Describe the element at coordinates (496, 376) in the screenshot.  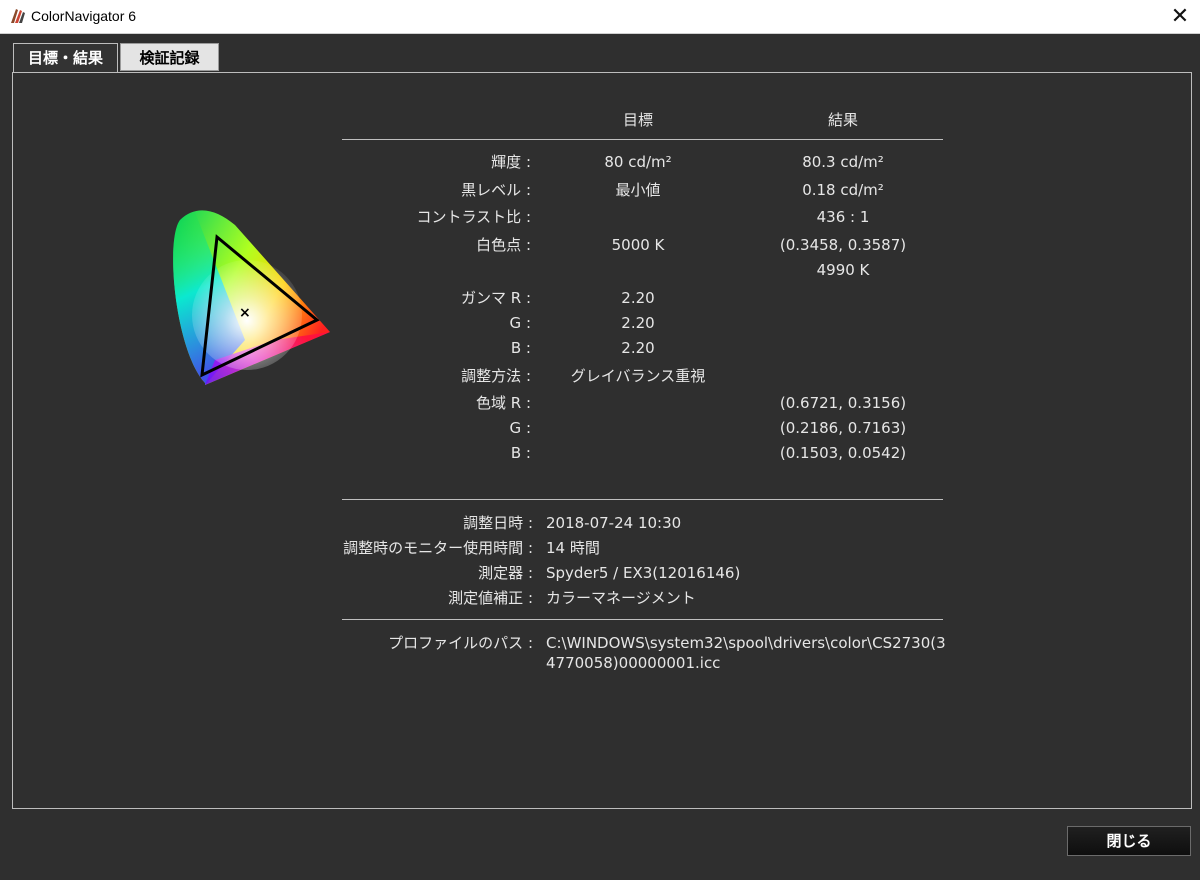
I see `row-label: 調整方法 :` at that location.